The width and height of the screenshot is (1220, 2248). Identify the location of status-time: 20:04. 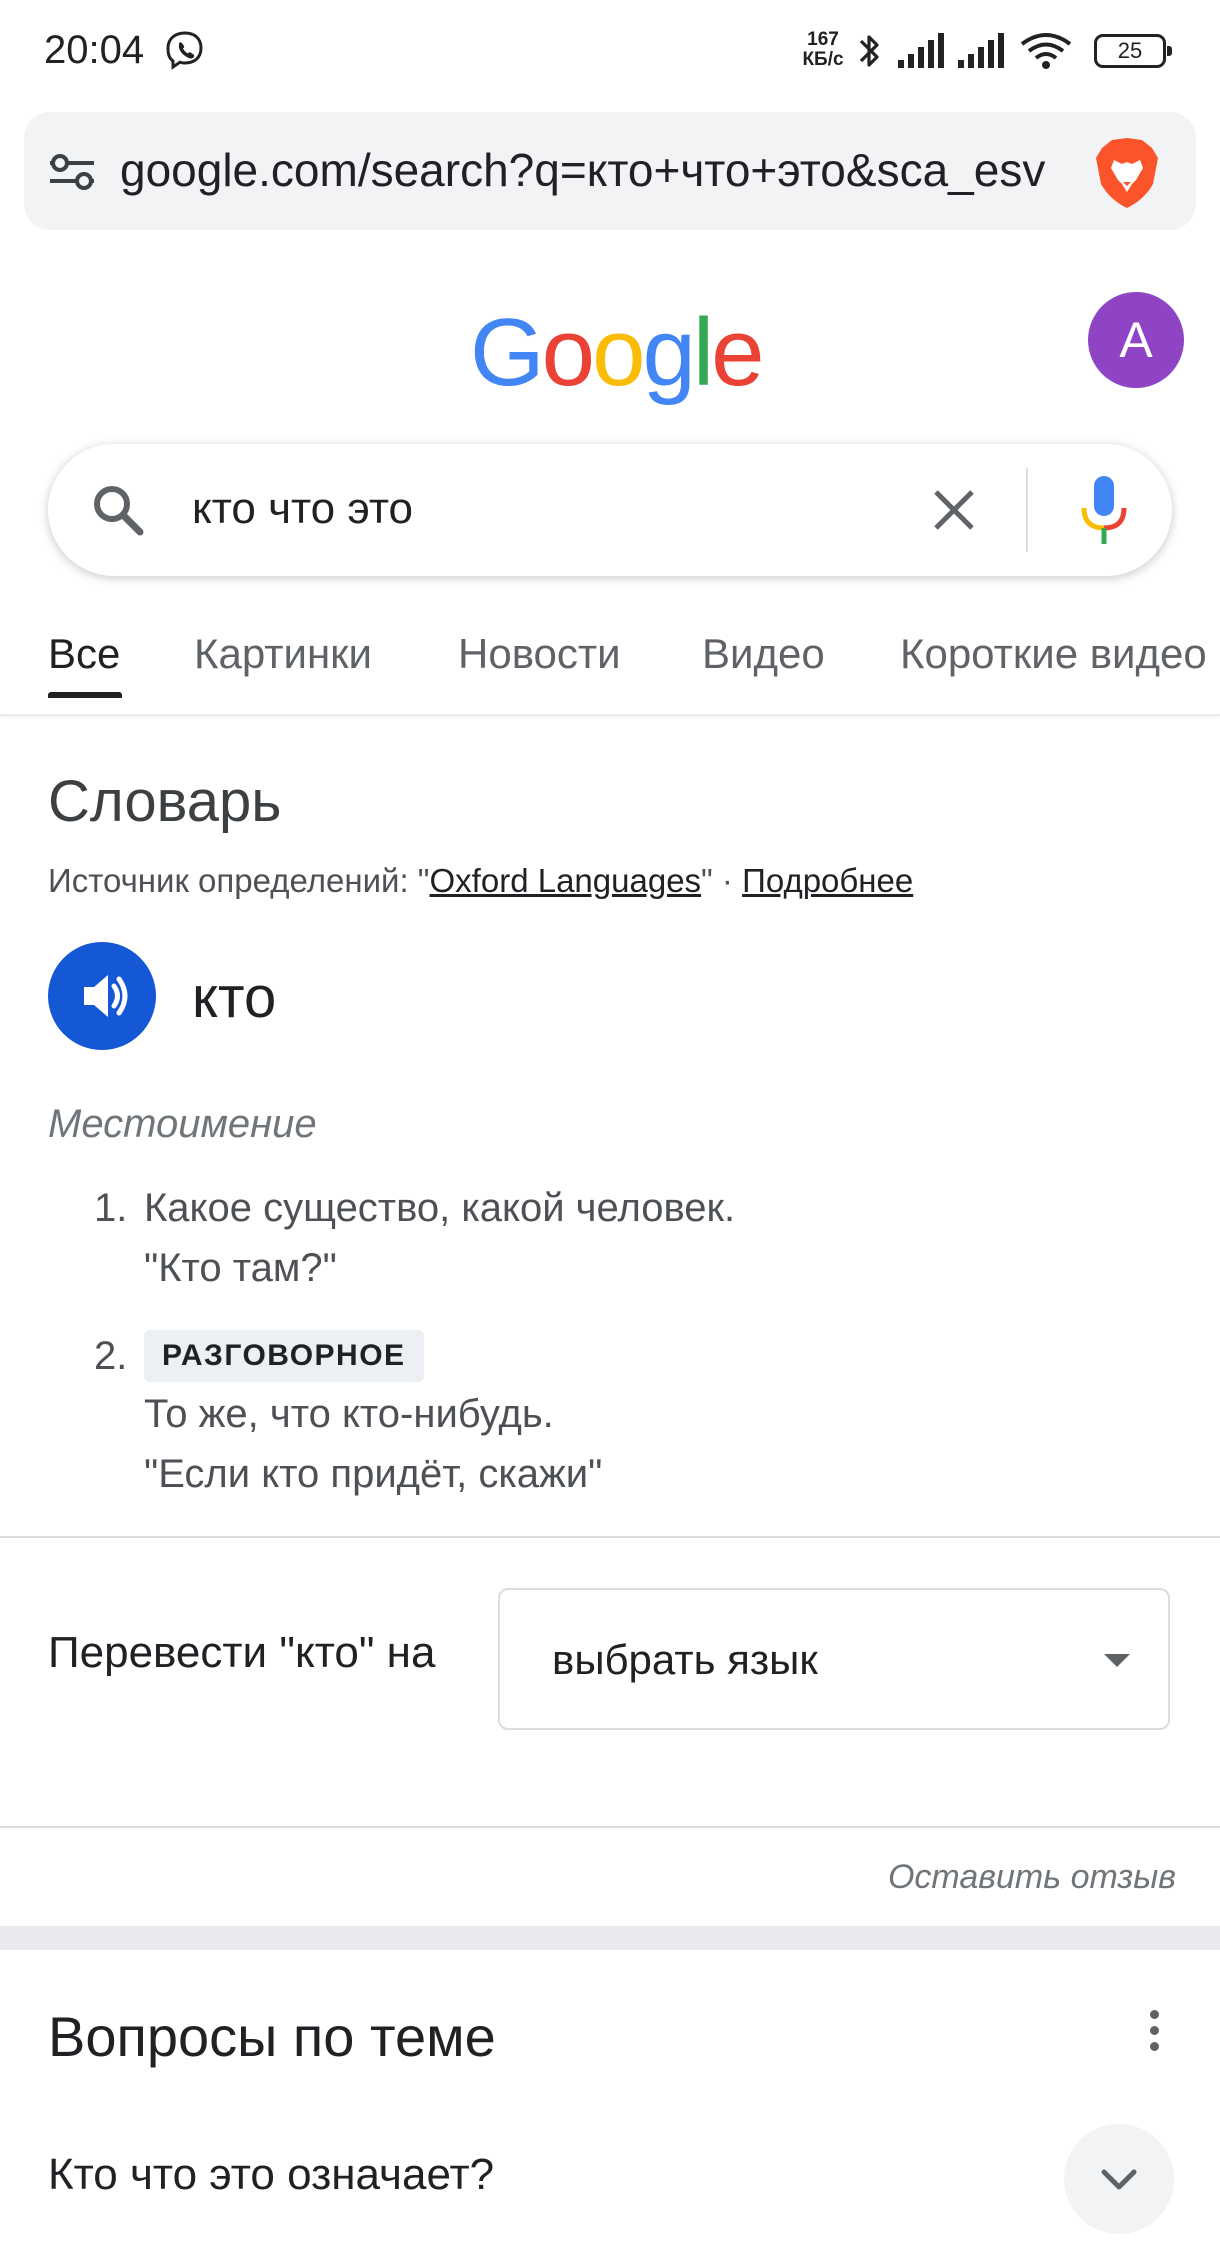
(94, 50).